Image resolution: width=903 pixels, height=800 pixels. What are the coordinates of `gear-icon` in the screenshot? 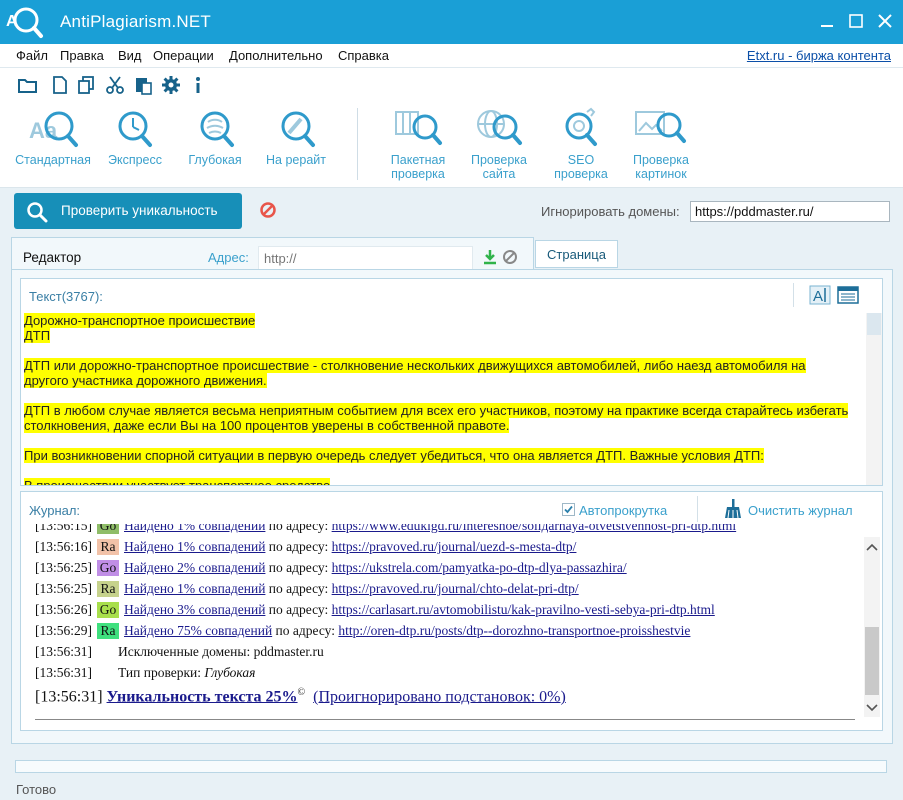 It's located at (171, 85).